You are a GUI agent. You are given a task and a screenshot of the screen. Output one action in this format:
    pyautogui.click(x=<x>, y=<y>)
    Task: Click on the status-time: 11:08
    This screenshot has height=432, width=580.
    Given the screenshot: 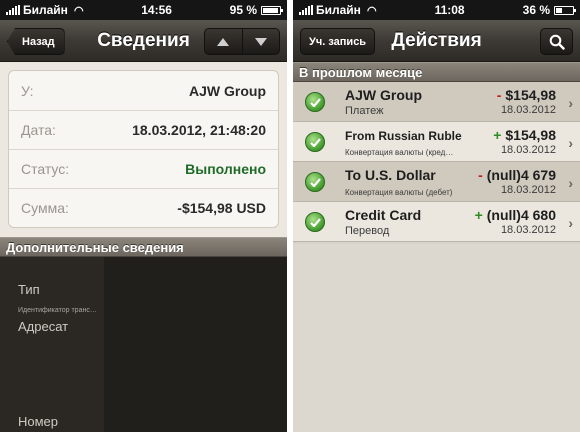 What is the action you would take?
    pyautogui.click(x=449, y=10)
    